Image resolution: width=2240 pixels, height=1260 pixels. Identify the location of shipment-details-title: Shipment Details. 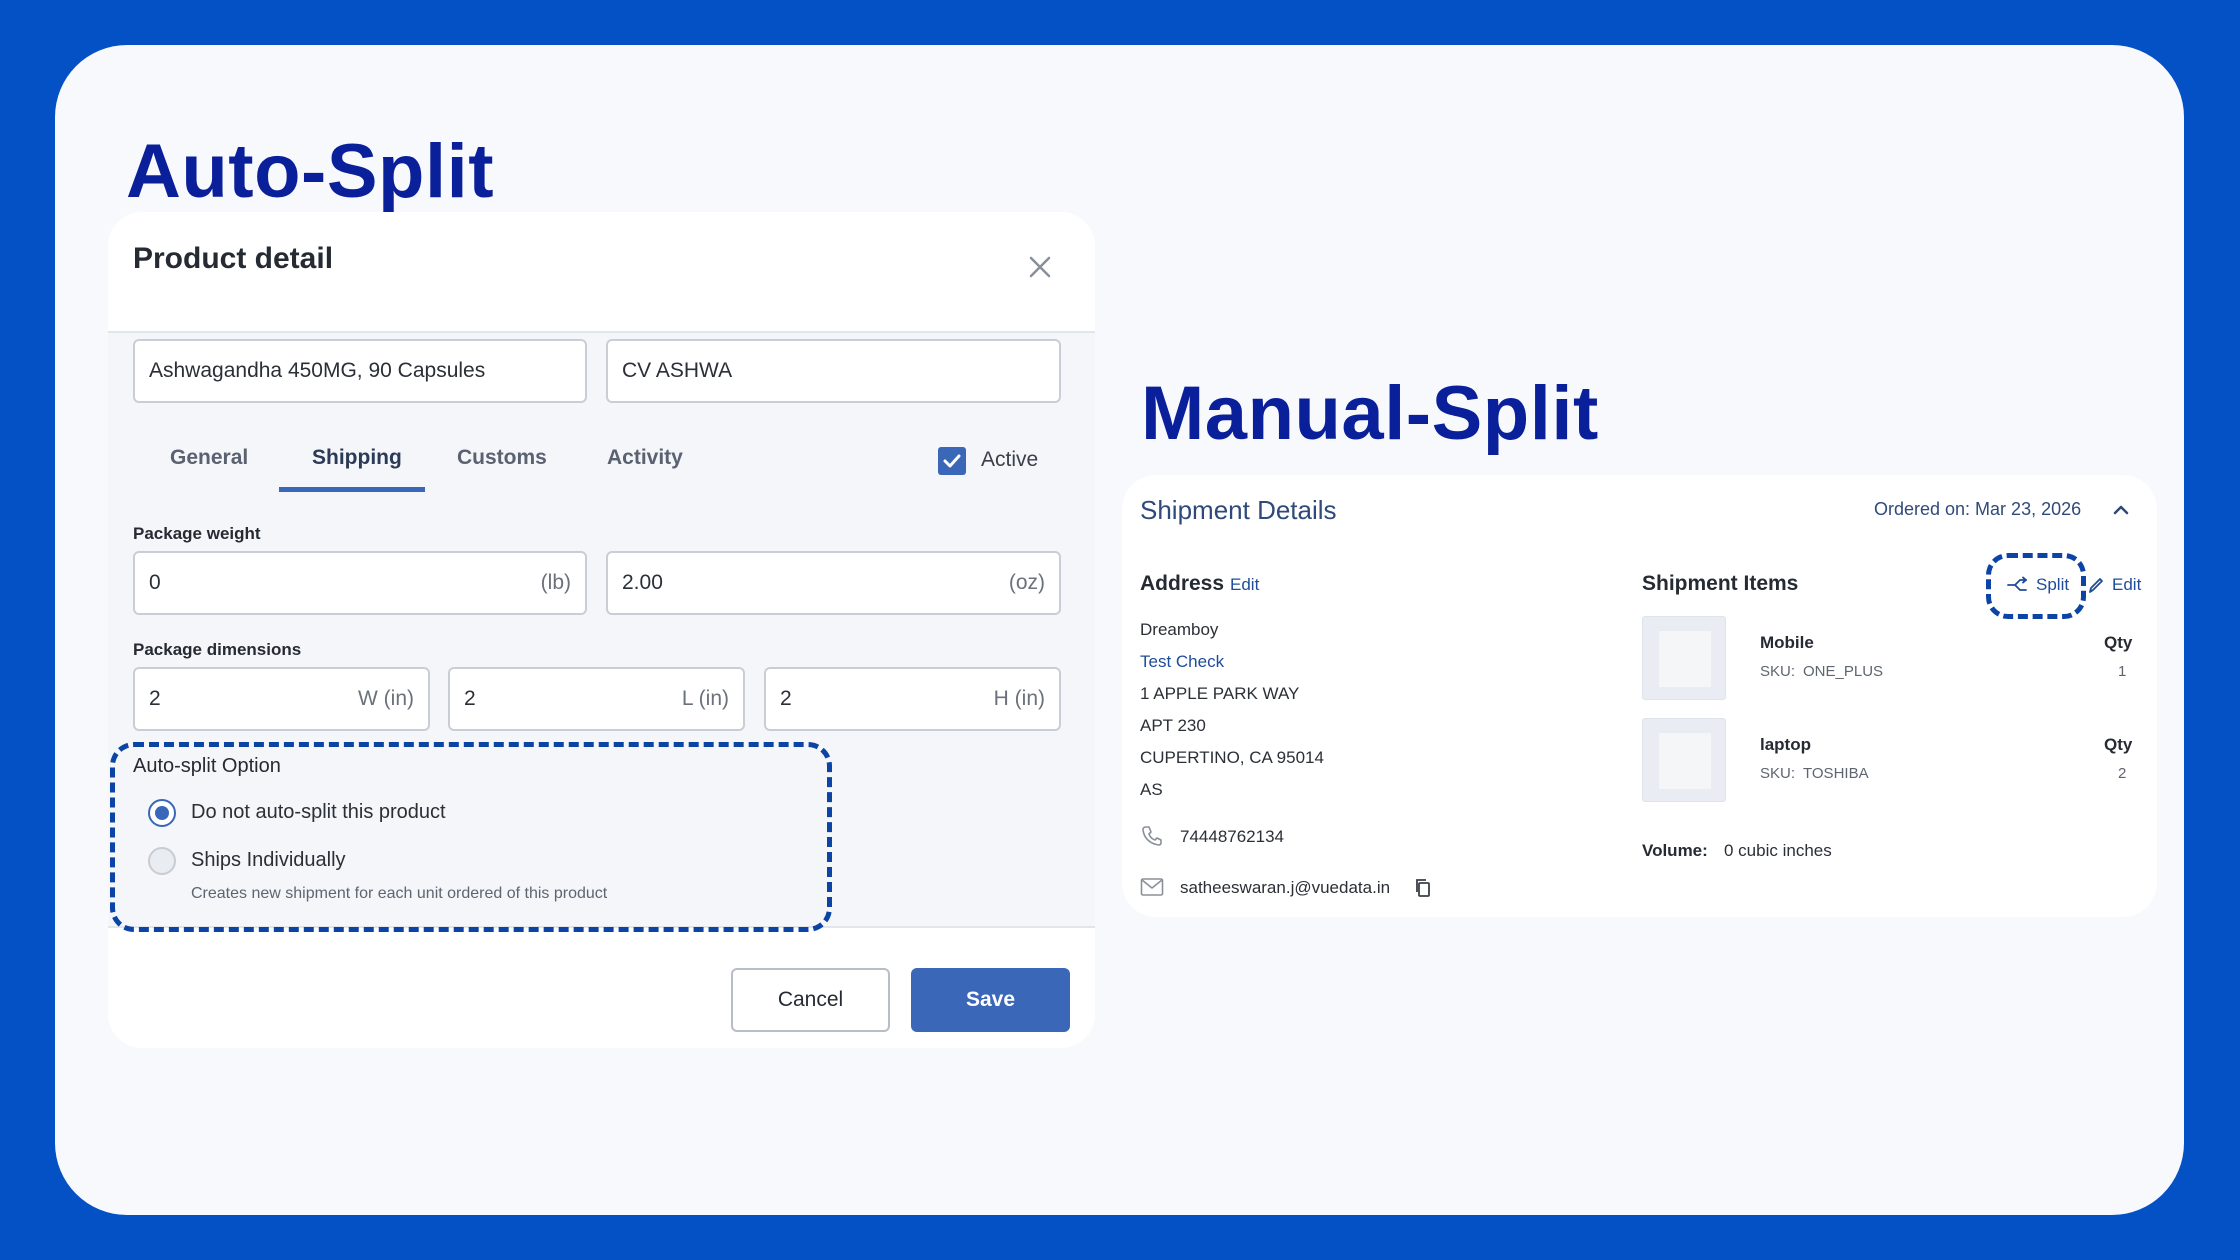
(1238, 510).